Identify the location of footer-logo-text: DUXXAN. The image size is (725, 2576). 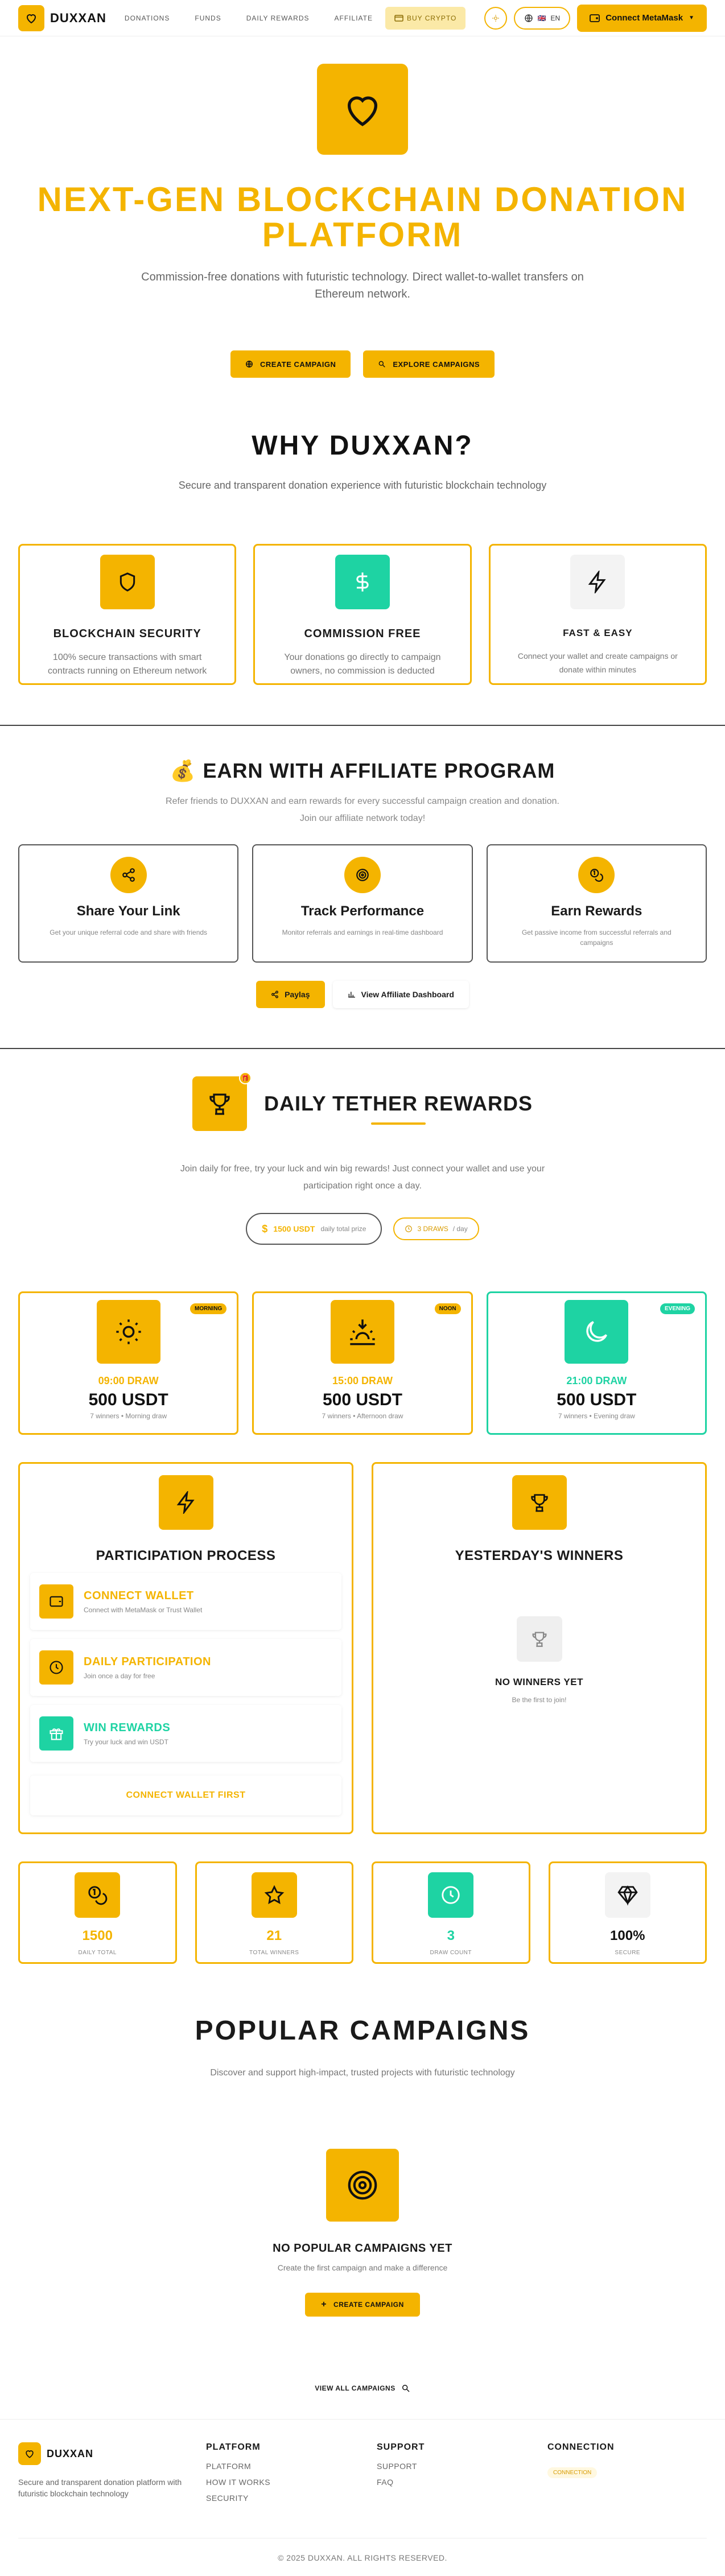
(70, 2453).